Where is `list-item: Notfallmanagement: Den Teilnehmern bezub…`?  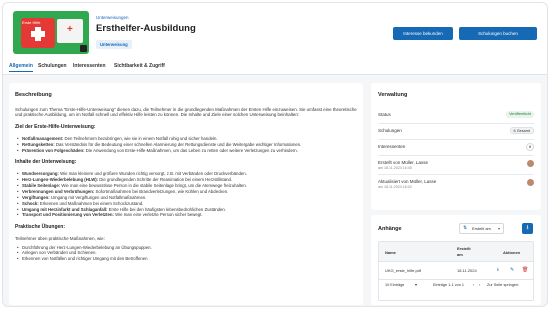 list-item: Notfallmanagement: Den Teilnehmern bezub… is located at coordinates (186, 139).